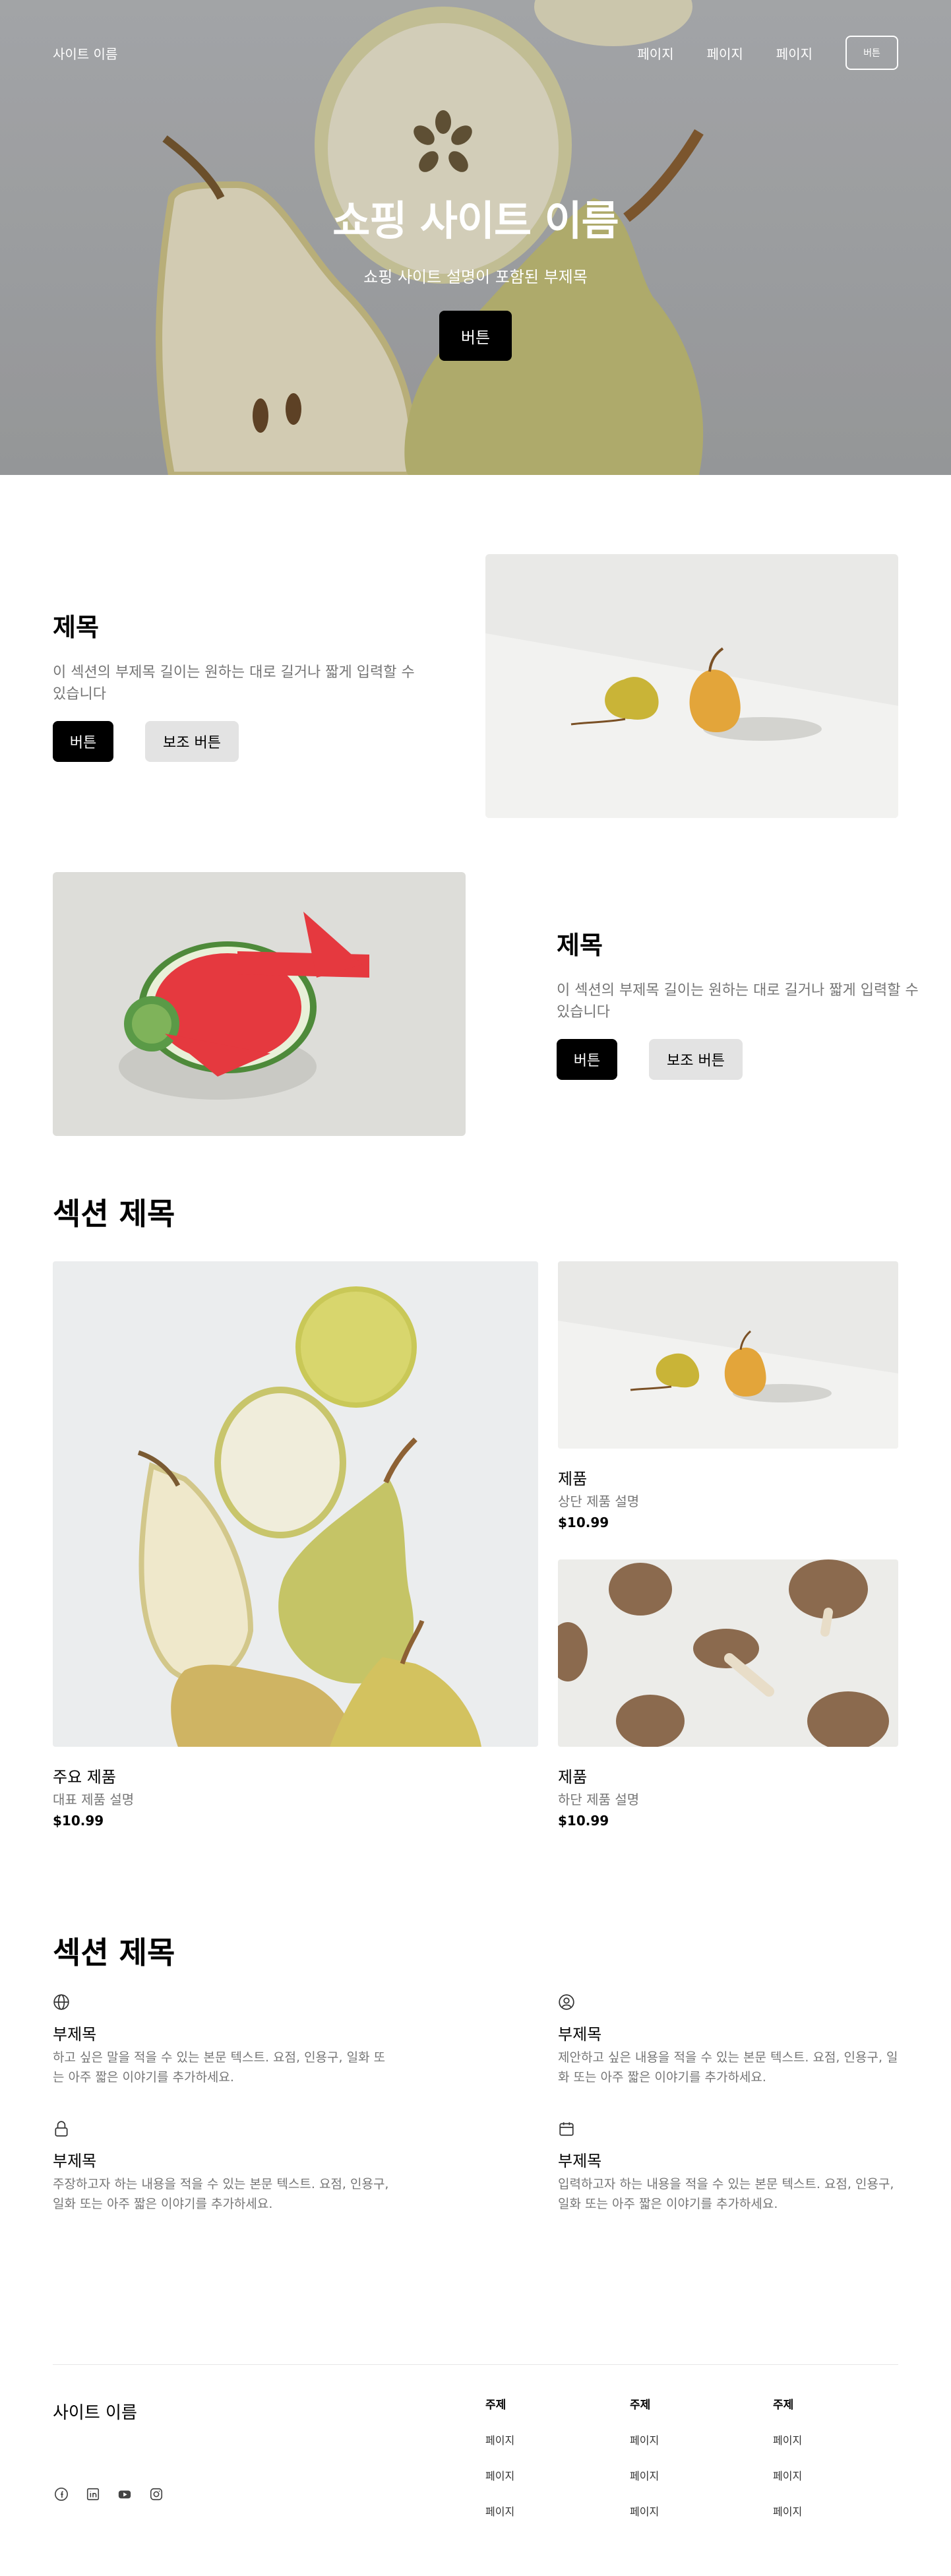 This screenshot has width=951, height=2576. Describe the element at coordinates (566, 2002) in the screenshot. I see `user-circle-icon` at that location.